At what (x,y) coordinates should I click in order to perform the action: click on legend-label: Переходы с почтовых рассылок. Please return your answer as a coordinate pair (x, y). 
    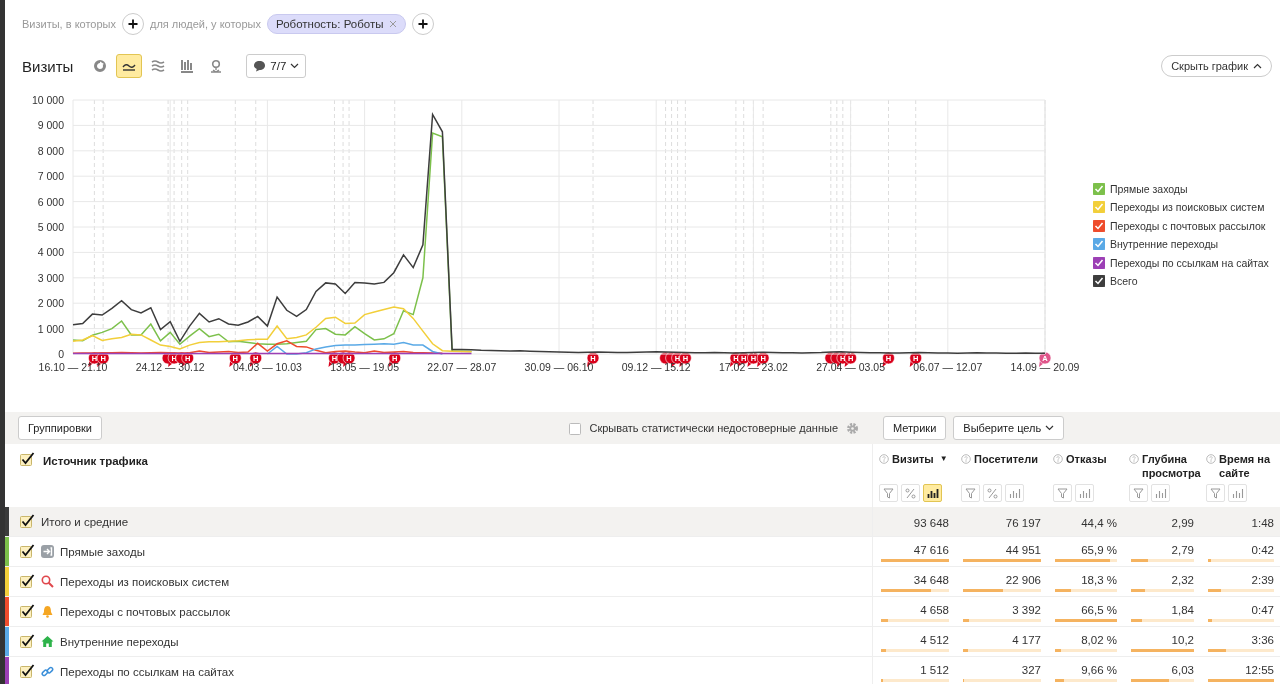
    Looking at the image, I should click on (1188, 225).